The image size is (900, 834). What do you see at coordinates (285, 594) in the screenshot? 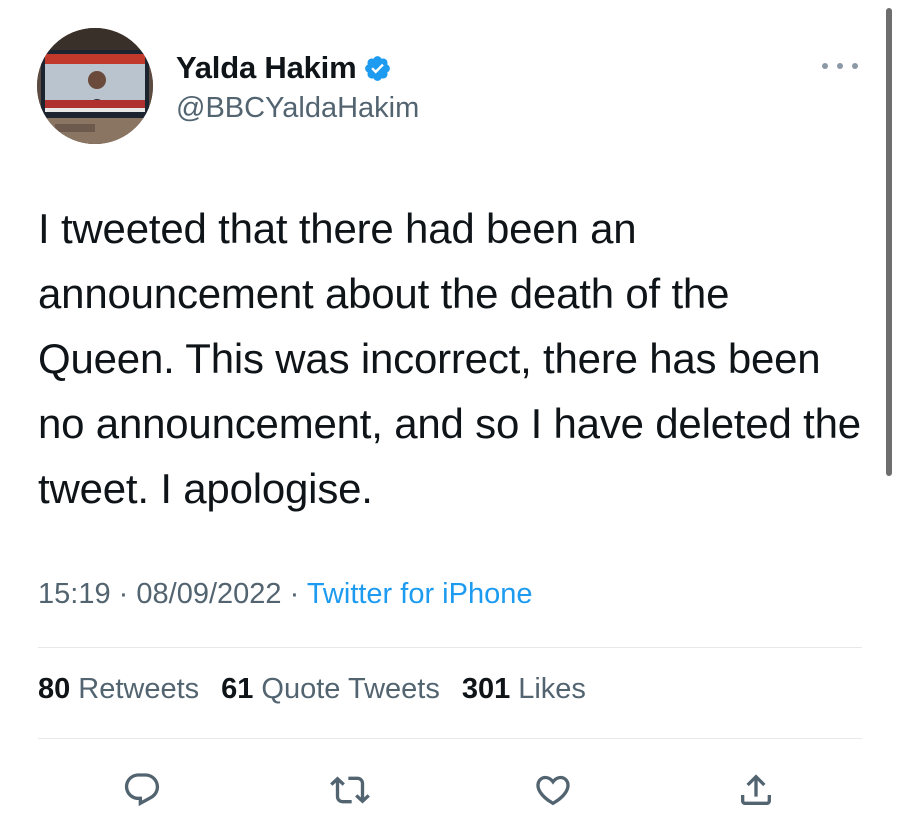
I see `tweet-meta: 15:19 · 08/09/2022 · Twitter for iPhone` at bounding box center [285, 594].